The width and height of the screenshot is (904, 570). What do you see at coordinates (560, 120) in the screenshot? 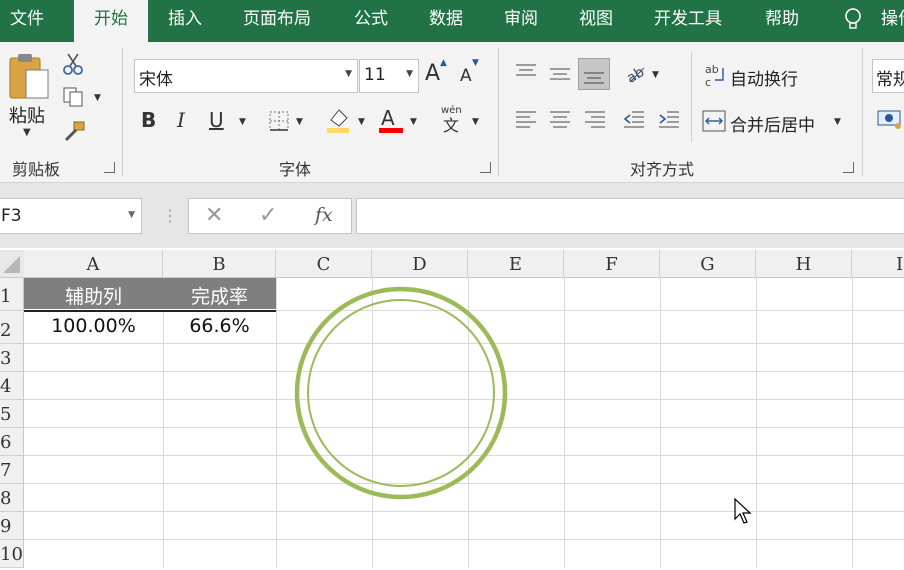
I see `align-center-icon` at bounding box center [560, 120].